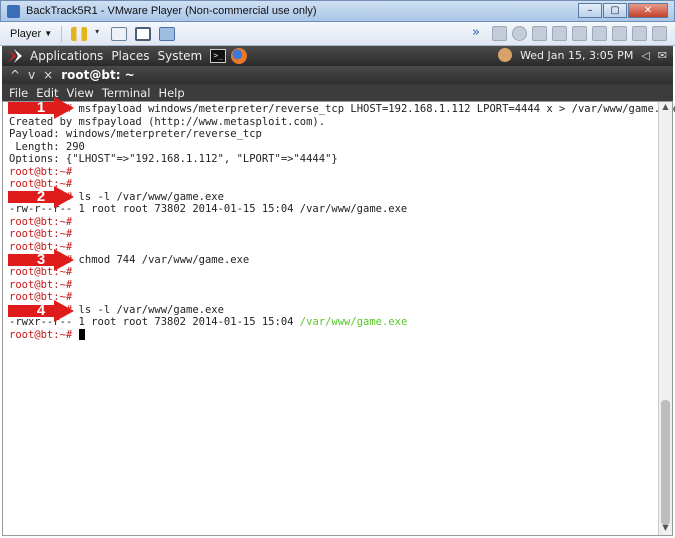 This screenshot has width=675, height=538. What do you see at coordinates (62, 33) in the screenshot?
I see `toolbar-divider` at bounding box center [62, 33].